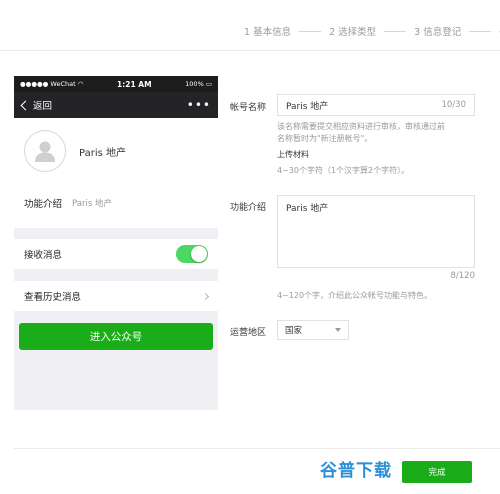 This screenshot has height=494, width=500. What do you see at coordinates (376, 105) in the screenshot?
I see `name-input: Paris 地产 10/30` at bounding box center [376, 105].